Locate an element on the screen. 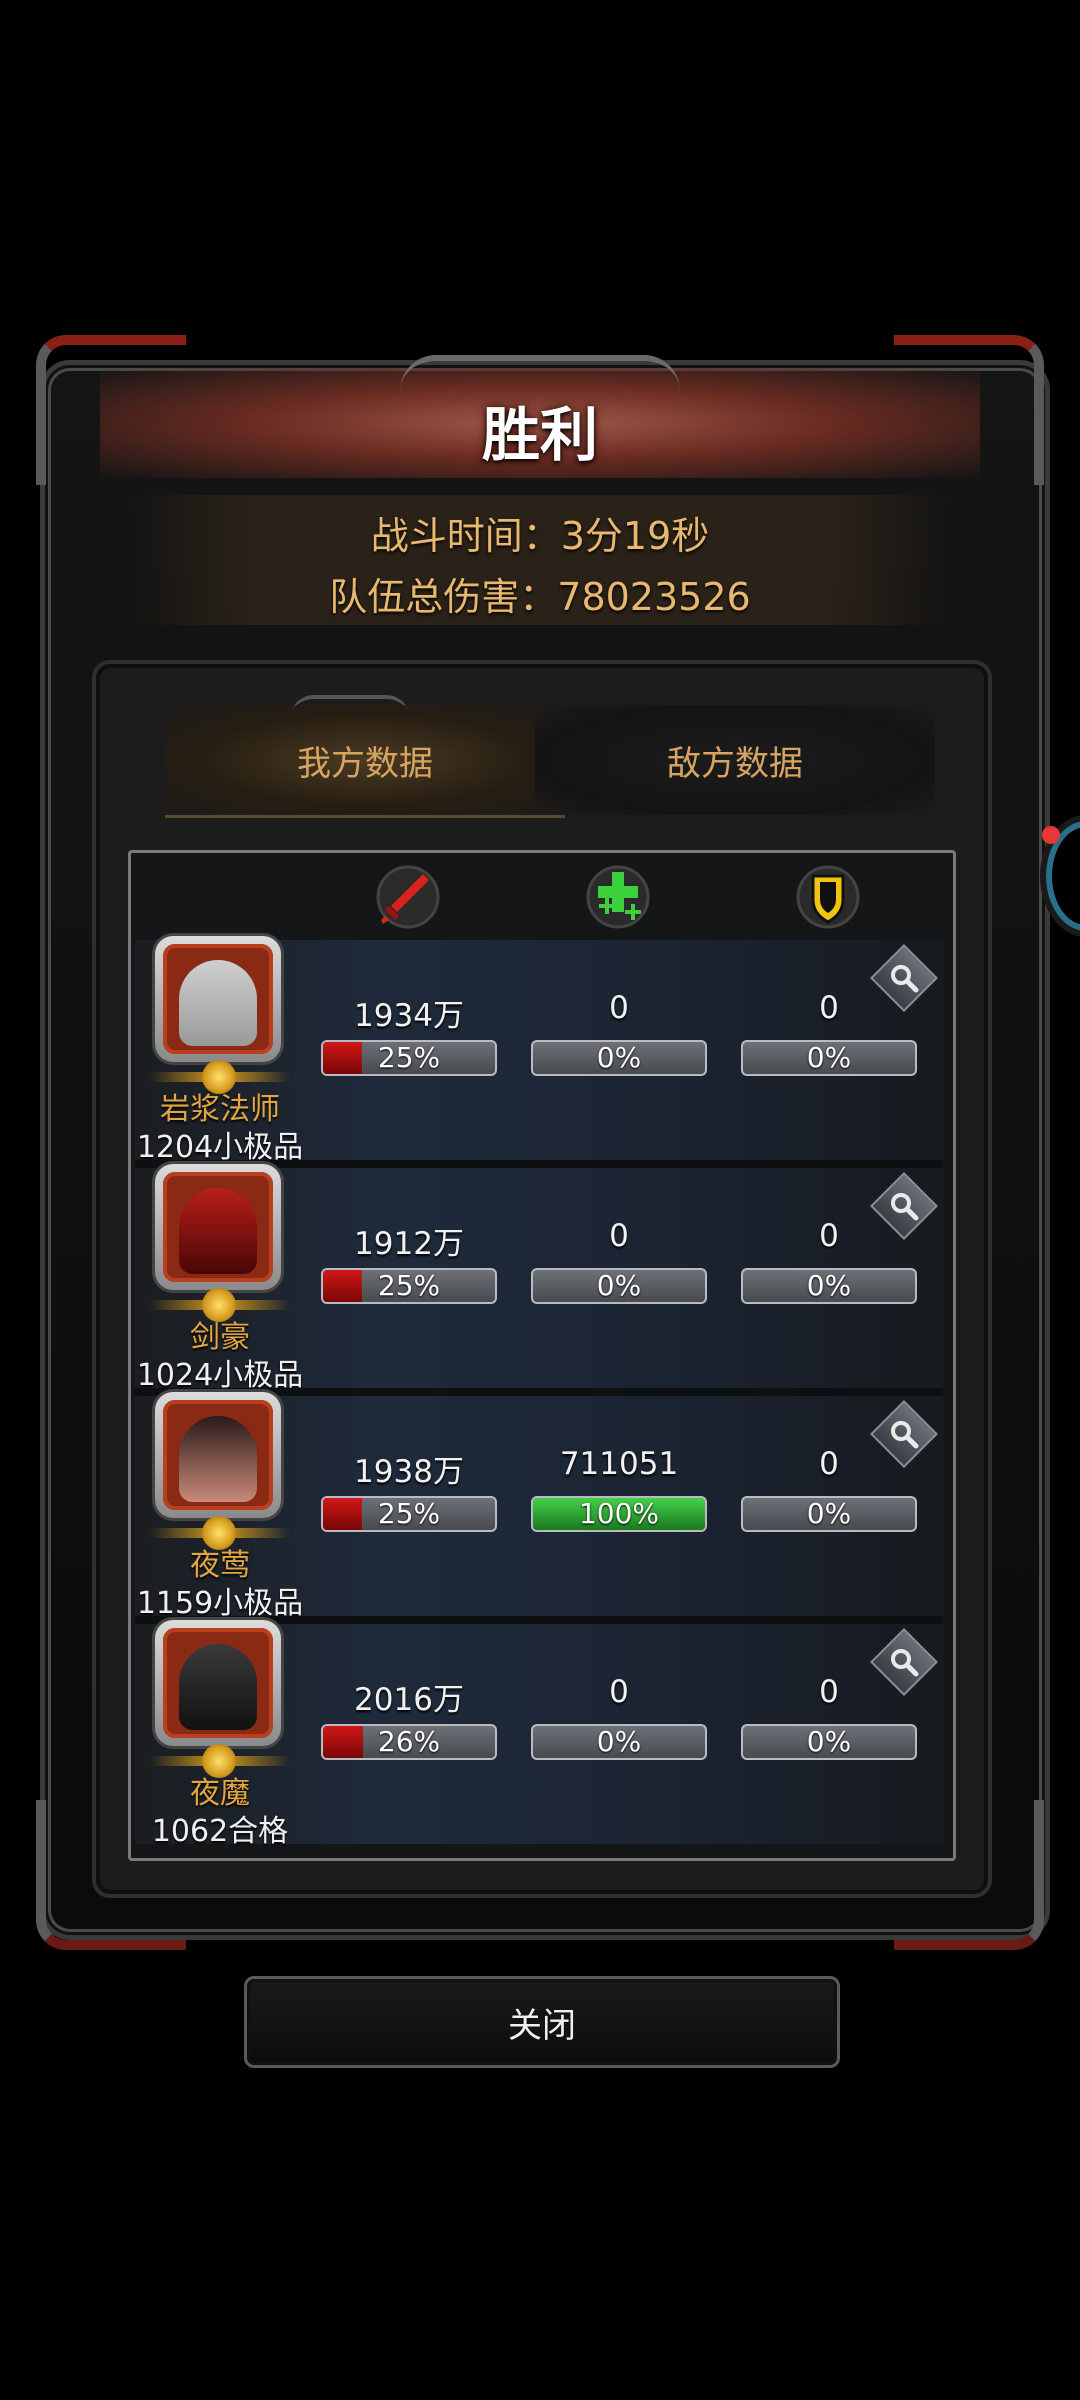  notification-dot is located at coordinates (1051, 835).